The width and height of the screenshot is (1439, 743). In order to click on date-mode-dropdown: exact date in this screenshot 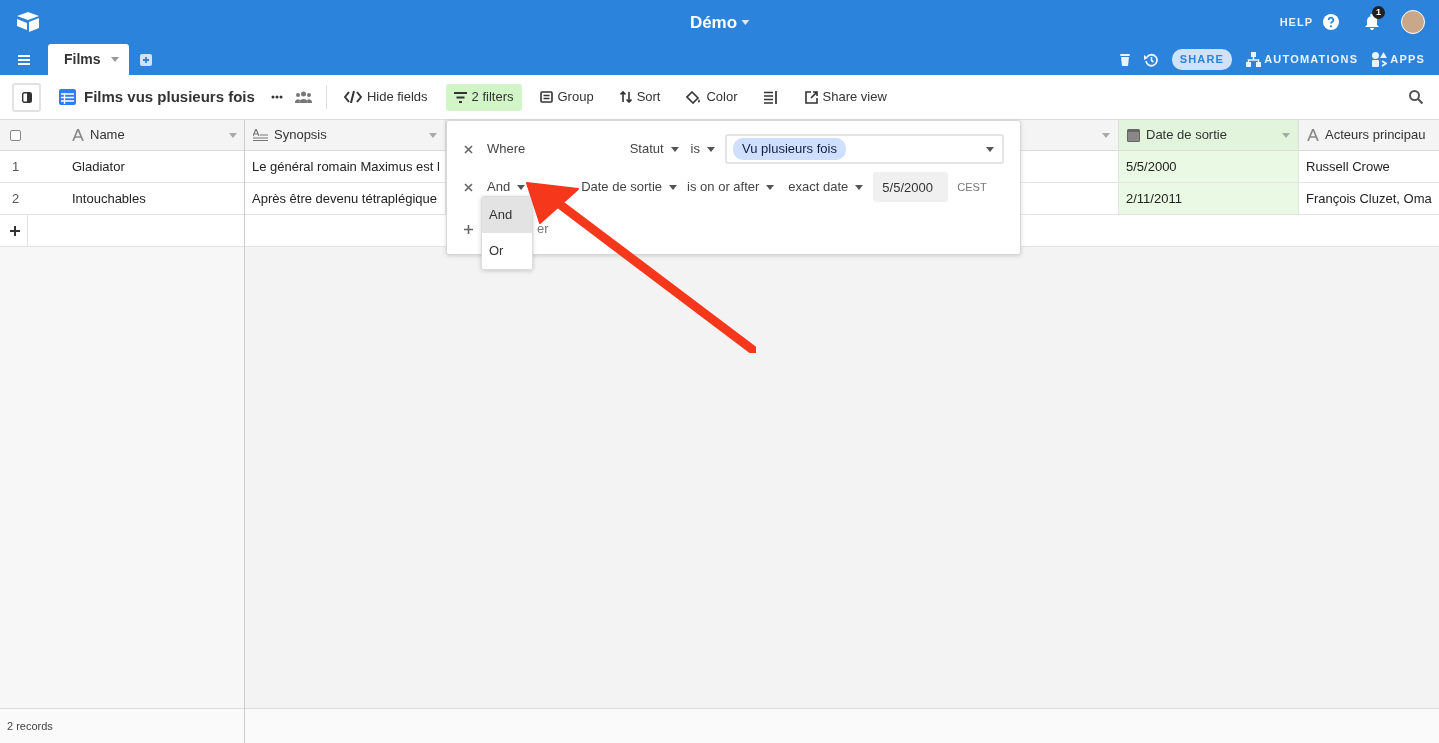, I will do `click(826, 187)`.